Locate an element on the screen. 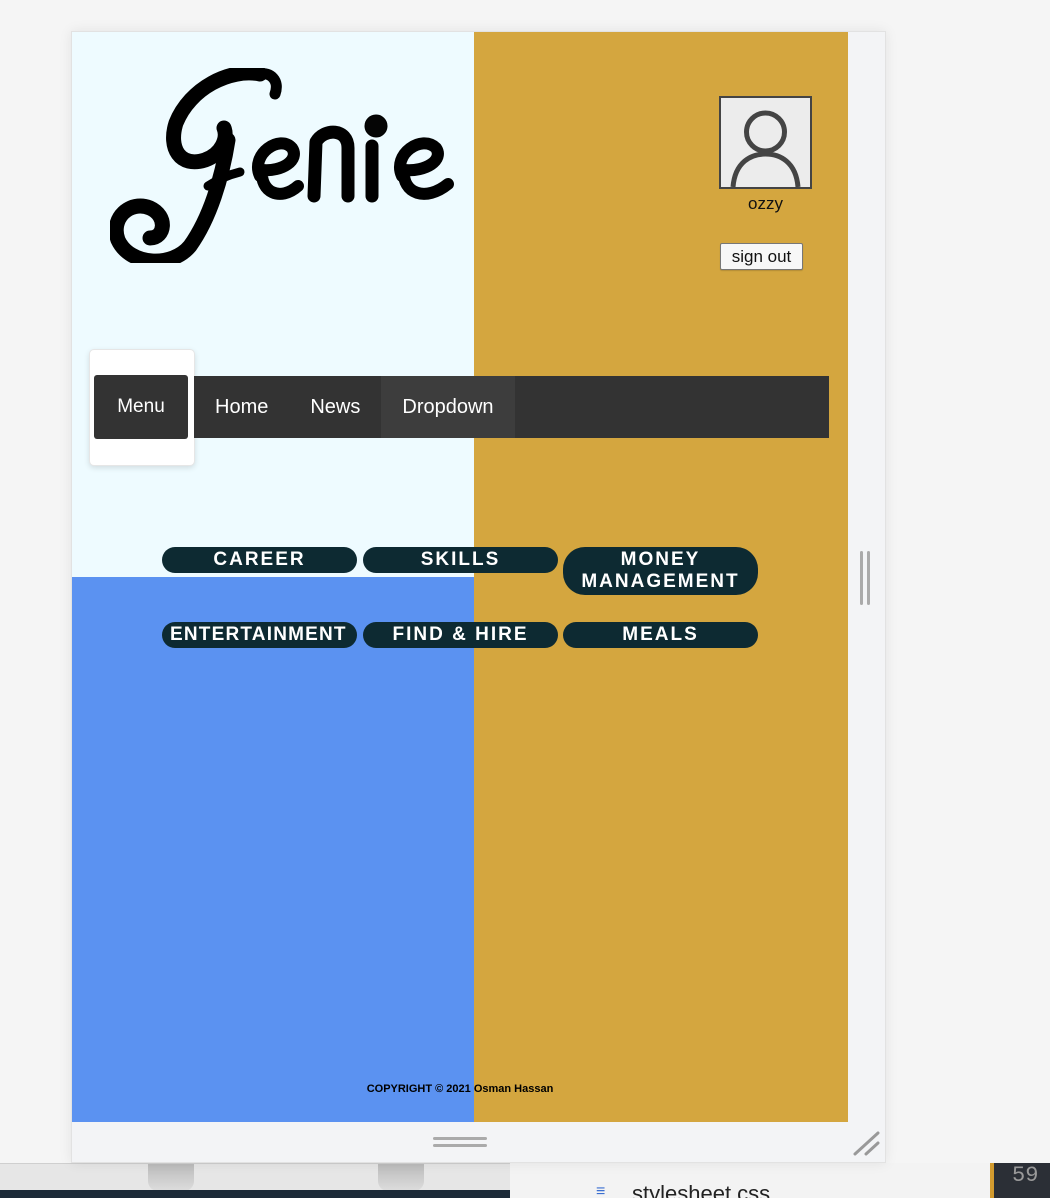  editor-file-name: stylesheet.css is located at coordinates (701, 1189).